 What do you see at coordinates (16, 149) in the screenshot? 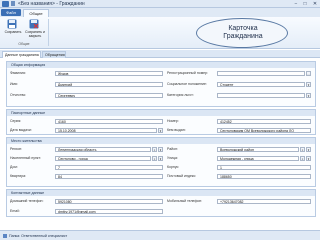
I see `region-label: Регион:` at bounding box center [16, 149].